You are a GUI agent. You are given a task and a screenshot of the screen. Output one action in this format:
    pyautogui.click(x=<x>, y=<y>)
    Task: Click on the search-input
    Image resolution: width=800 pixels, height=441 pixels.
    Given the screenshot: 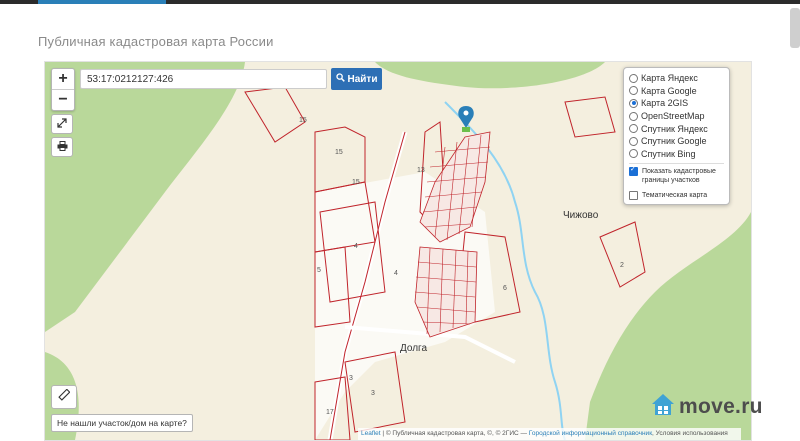 What is the action you would take?
    pyautogui.click(x=203, y=79)
    